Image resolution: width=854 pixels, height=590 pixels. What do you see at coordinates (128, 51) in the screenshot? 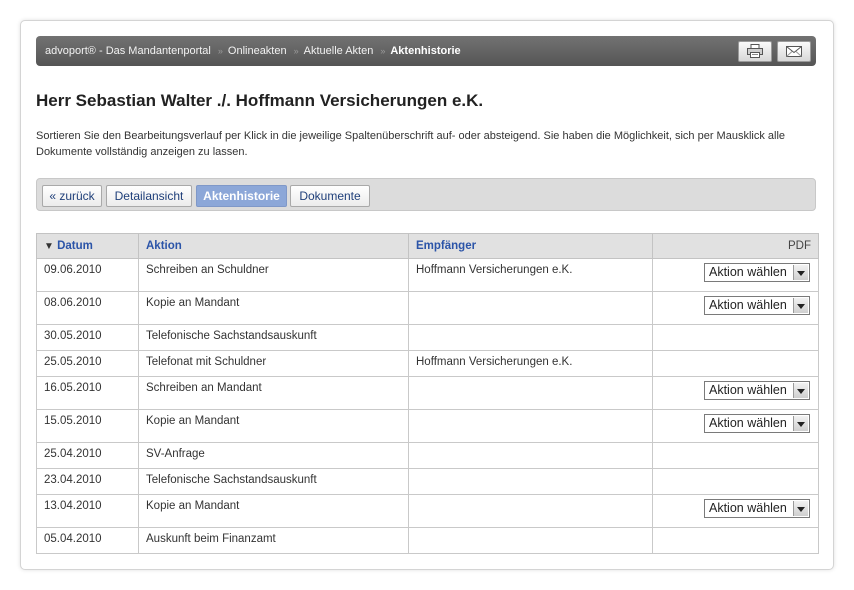
I see `breadcrumb-home: advoport® - Das Mandantenportal` at bounding box center [128, 51].